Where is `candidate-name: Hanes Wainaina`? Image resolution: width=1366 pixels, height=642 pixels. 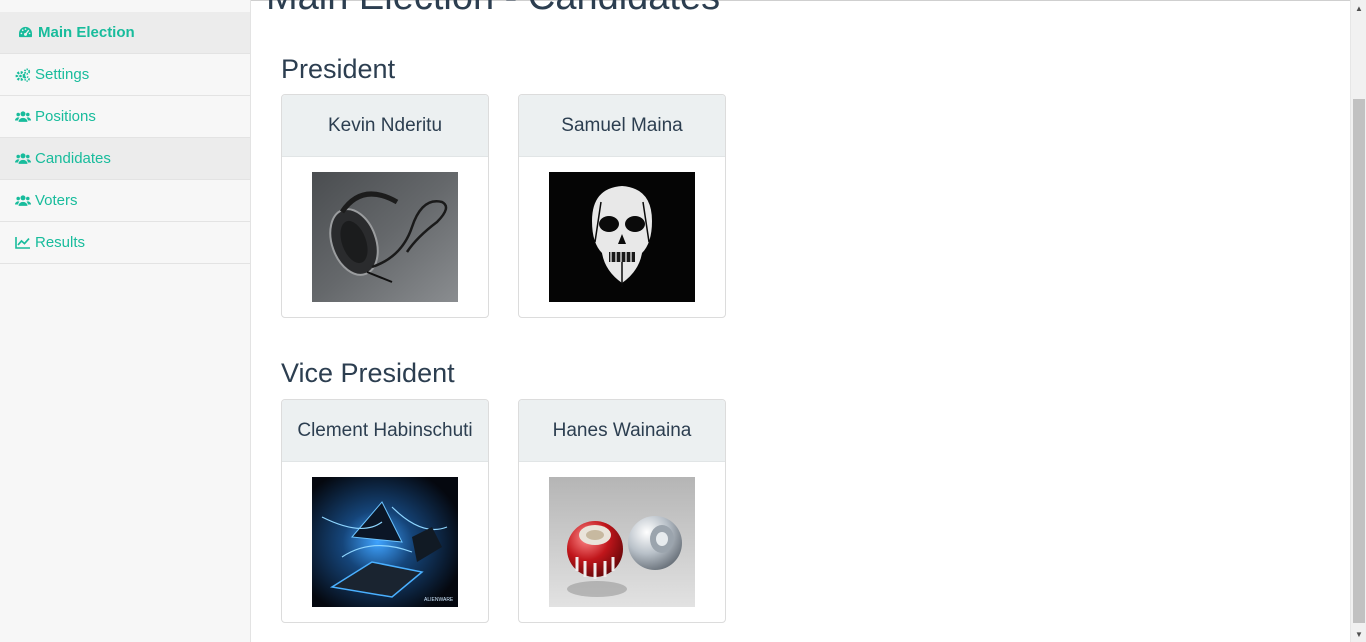 candidate-name: Hanes Wainaina is located at coordinates (622, 431).